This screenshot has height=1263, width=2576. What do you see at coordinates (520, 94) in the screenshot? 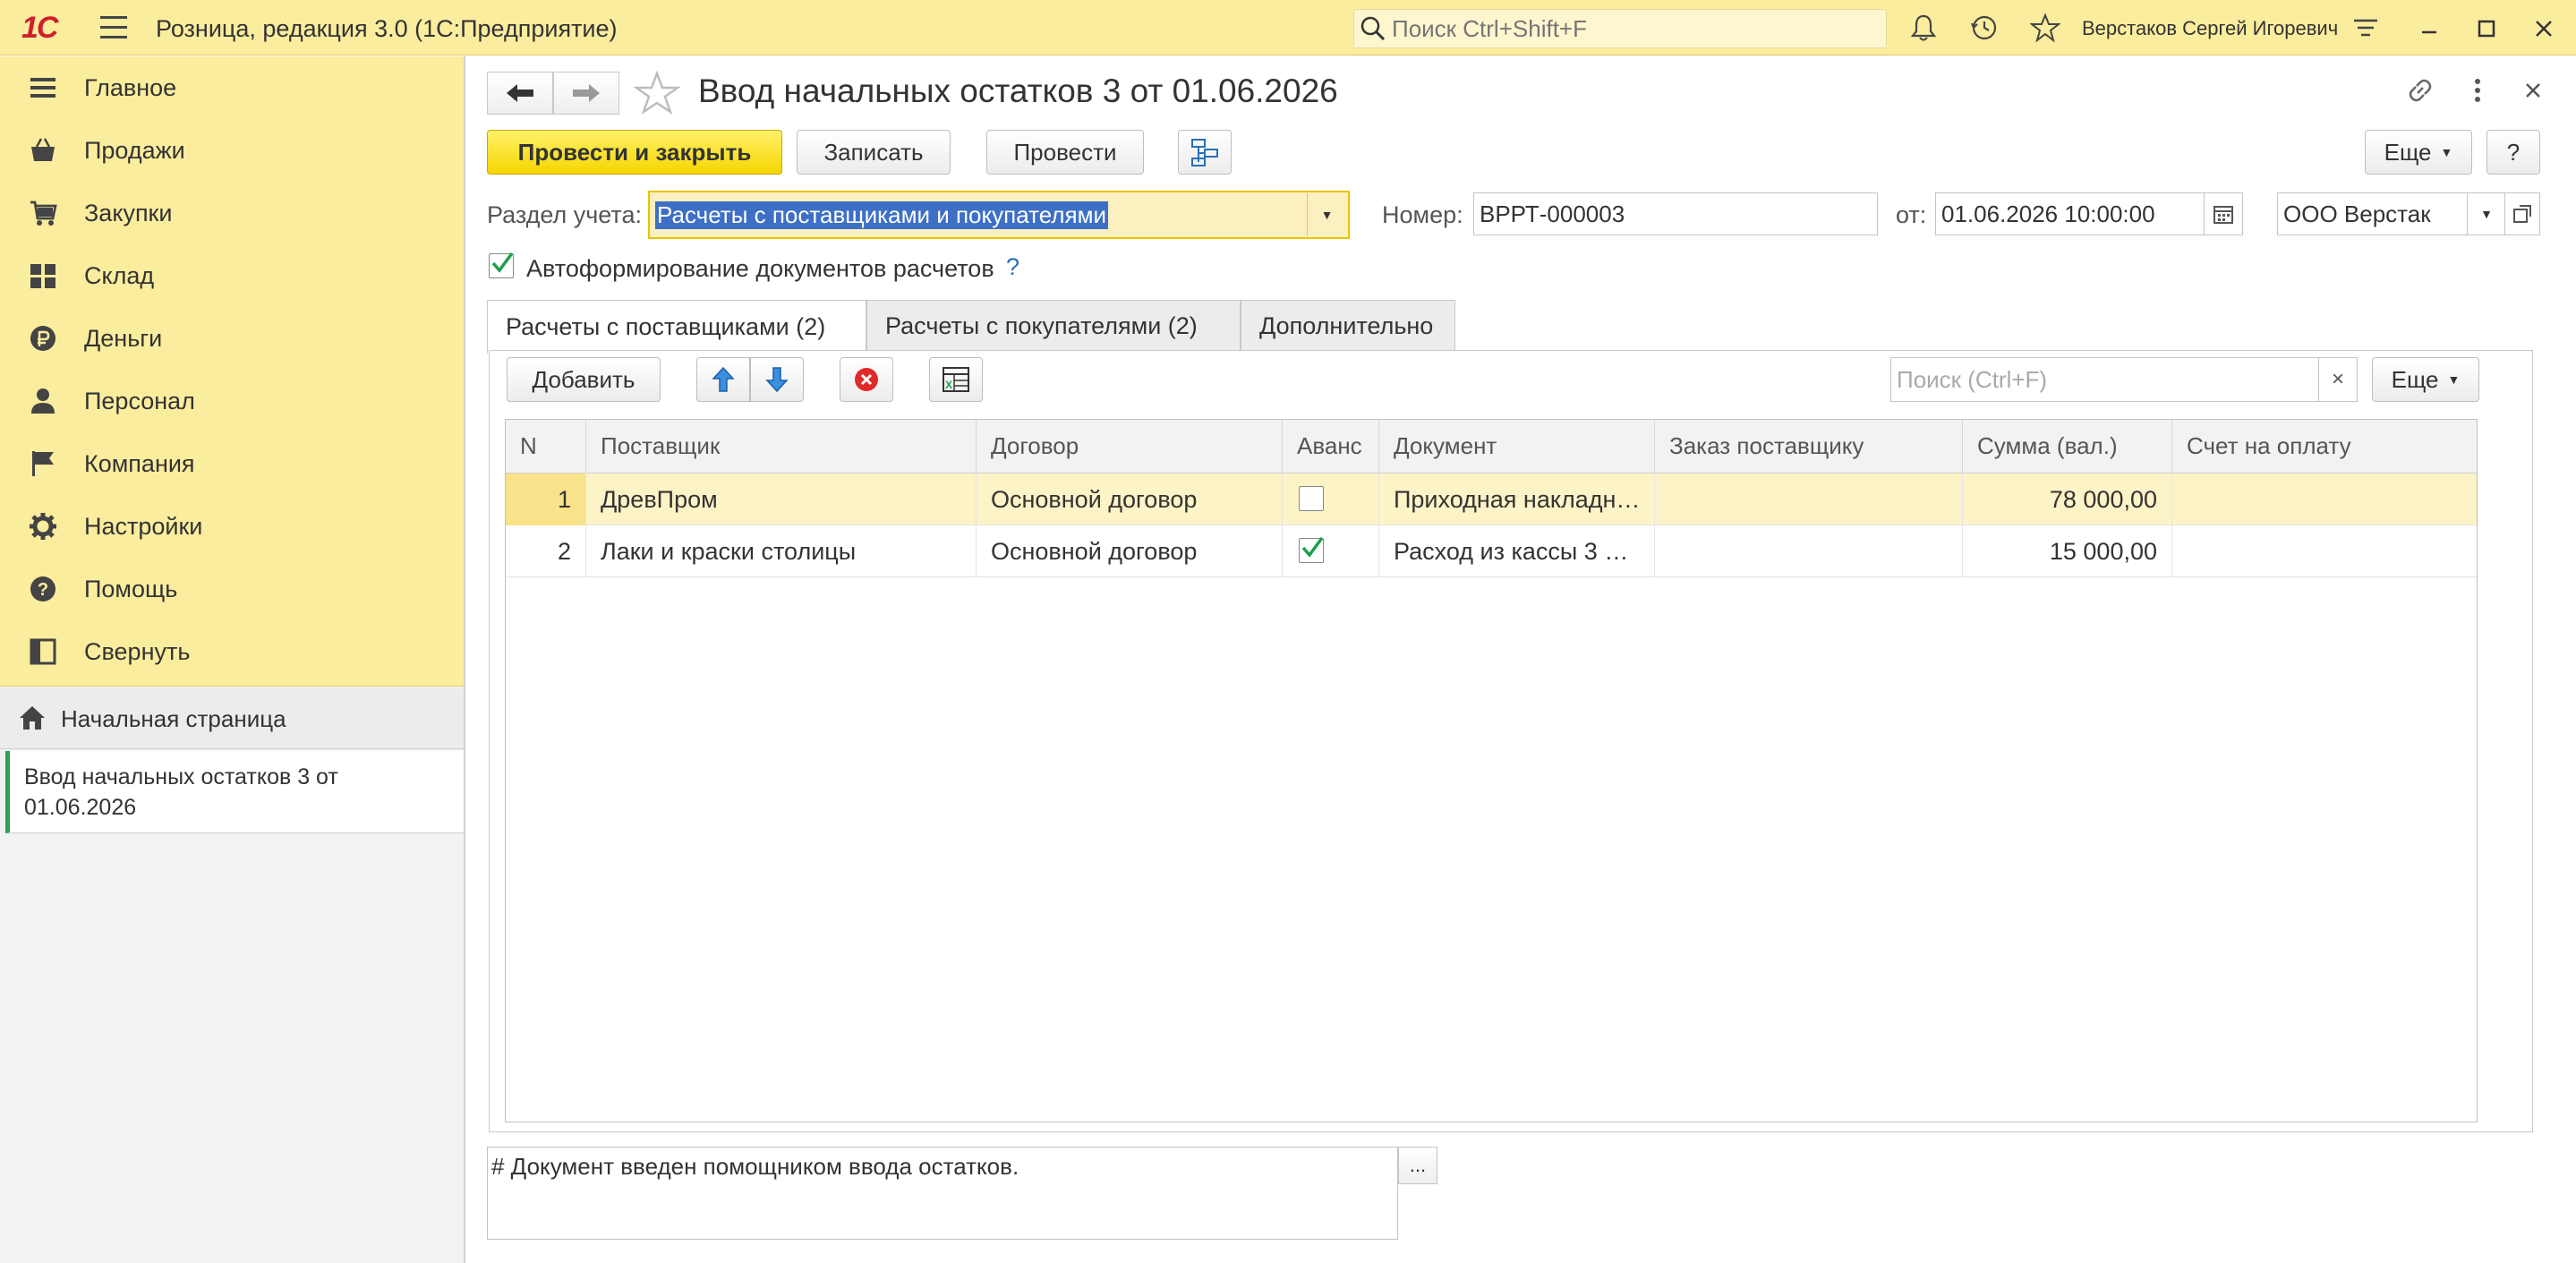
I see `back-button` at bounding box center [520, 94].